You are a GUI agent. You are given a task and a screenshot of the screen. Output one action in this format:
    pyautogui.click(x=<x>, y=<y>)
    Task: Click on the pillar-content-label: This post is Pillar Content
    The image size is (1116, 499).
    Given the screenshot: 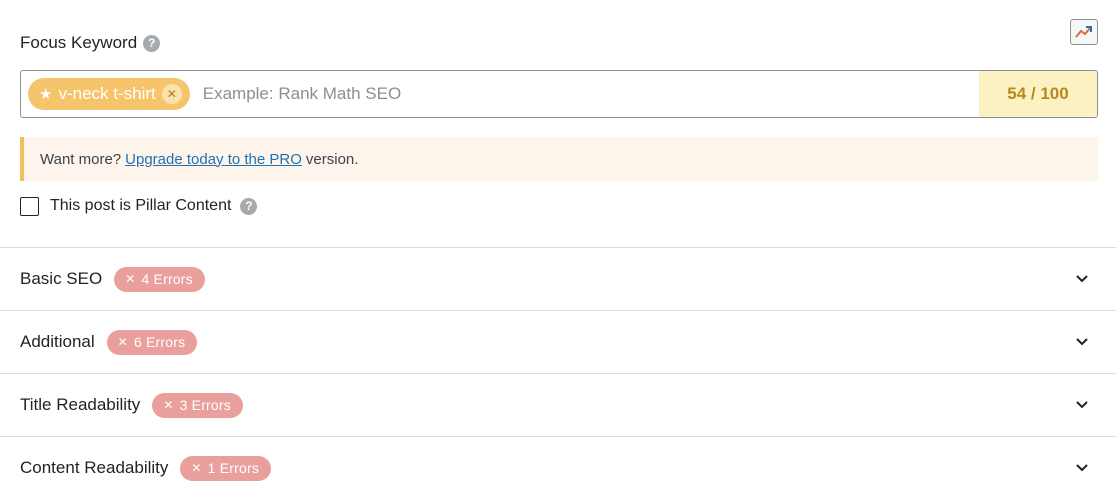 What is the action you would take?
    pyautogui.click(x=140, y=206)
    